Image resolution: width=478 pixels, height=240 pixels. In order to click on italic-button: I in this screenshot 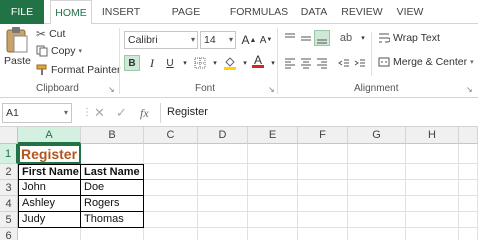, I will do `click(152, 63)`.